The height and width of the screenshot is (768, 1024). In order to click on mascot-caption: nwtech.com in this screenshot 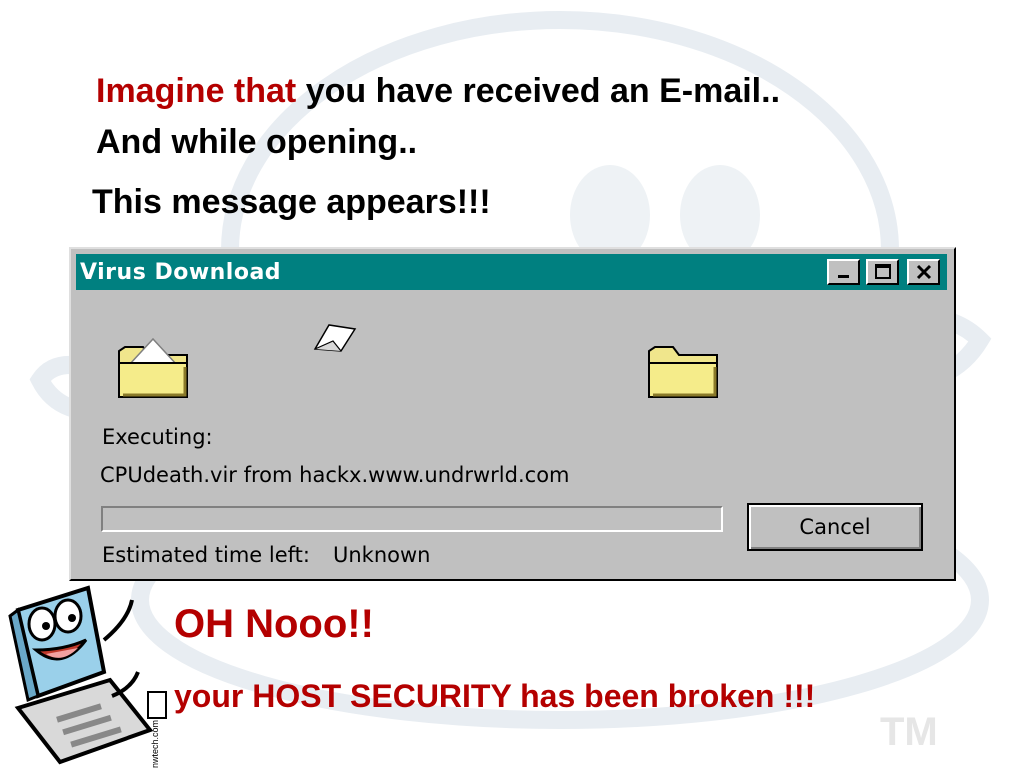, I will do `click(155, 744)`.